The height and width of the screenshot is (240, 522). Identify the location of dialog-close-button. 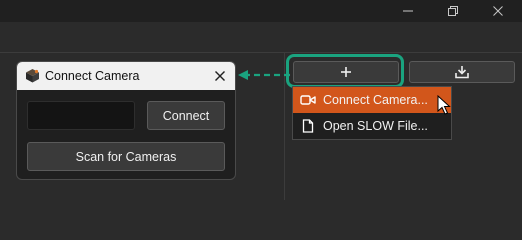
(220, 76).